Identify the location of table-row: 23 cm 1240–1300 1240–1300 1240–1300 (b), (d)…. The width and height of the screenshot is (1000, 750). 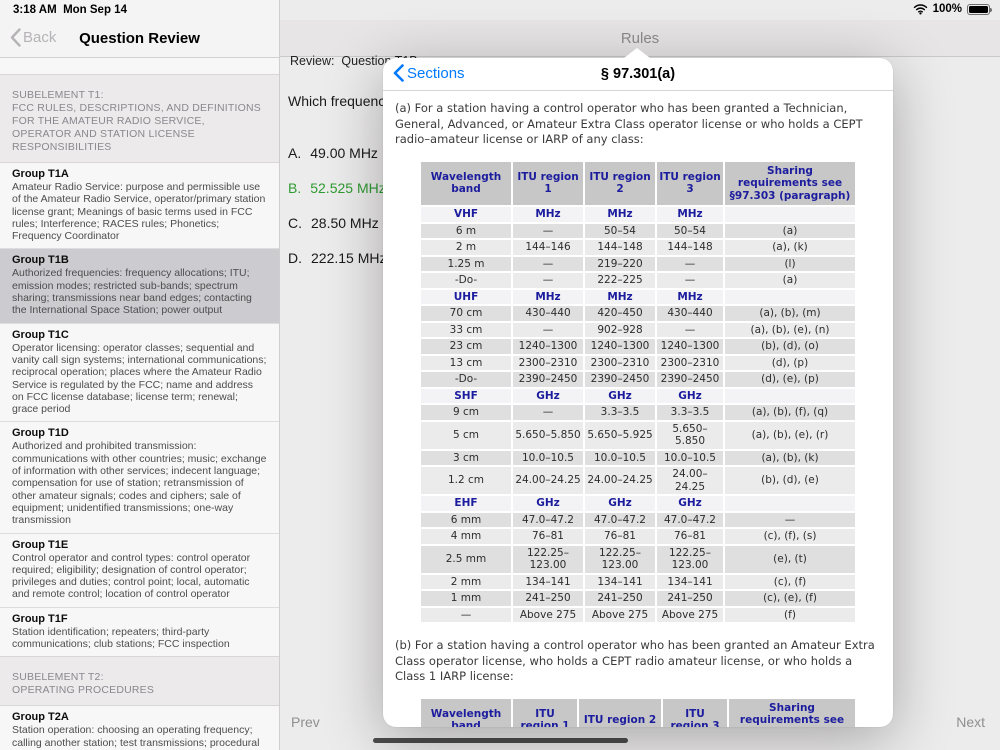
(638, 346).